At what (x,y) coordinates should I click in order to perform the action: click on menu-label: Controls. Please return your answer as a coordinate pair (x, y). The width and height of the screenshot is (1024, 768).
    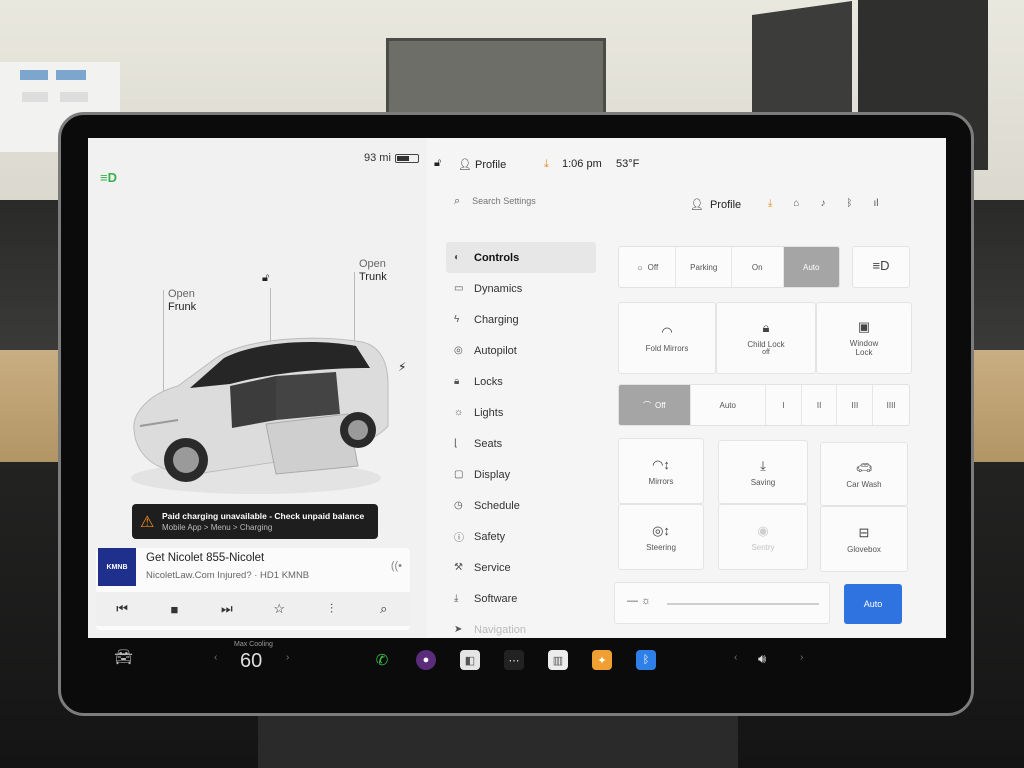
    Looking at the image, I should click on (497, 257).